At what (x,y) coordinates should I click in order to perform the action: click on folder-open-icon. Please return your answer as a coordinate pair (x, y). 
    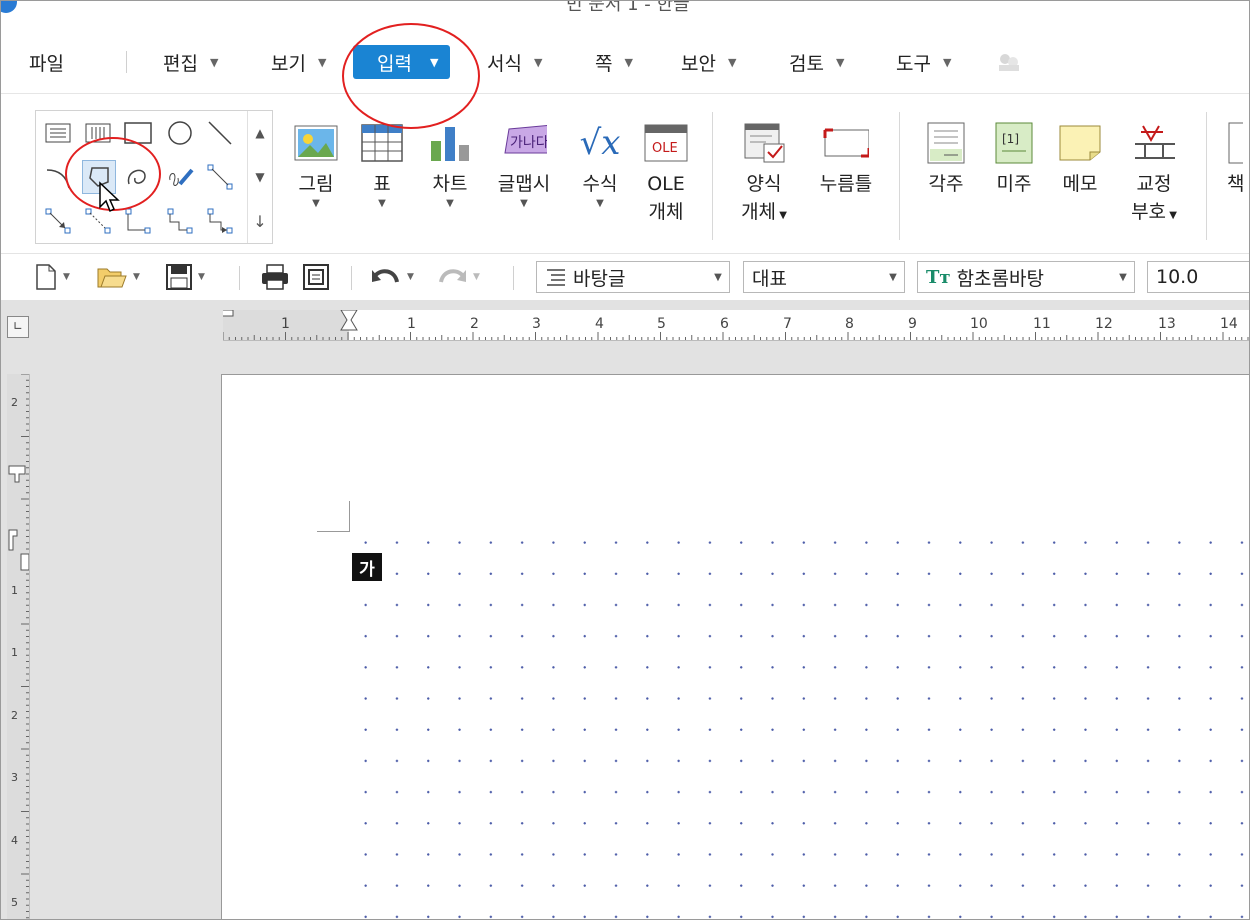
    Looking at the image, I should click on (112, 278).